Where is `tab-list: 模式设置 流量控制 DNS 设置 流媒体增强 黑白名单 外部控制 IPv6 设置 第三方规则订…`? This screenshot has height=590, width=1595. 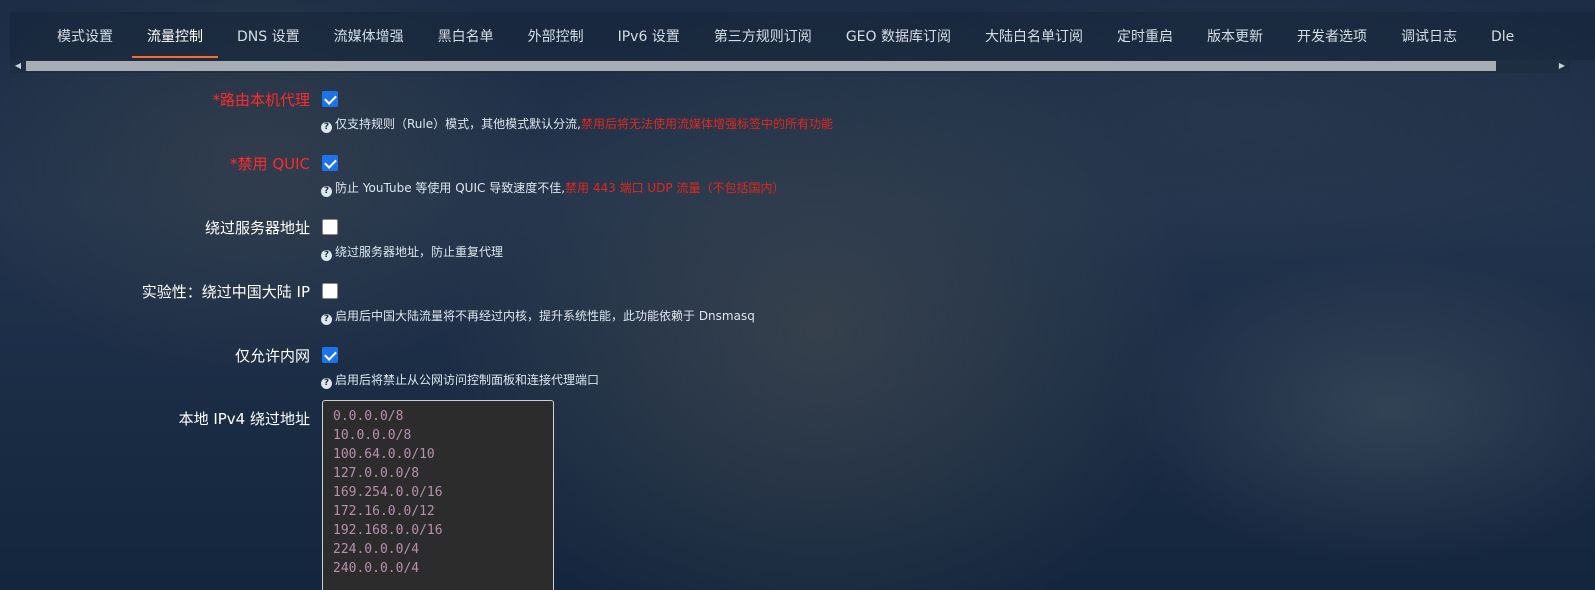
tab-list: 模式设置 流量控制 DNS 设置 流媒体增强 黑白名单 外部控制 IPv6 设置 第三方规则订… is located at coordinates (785, 36).